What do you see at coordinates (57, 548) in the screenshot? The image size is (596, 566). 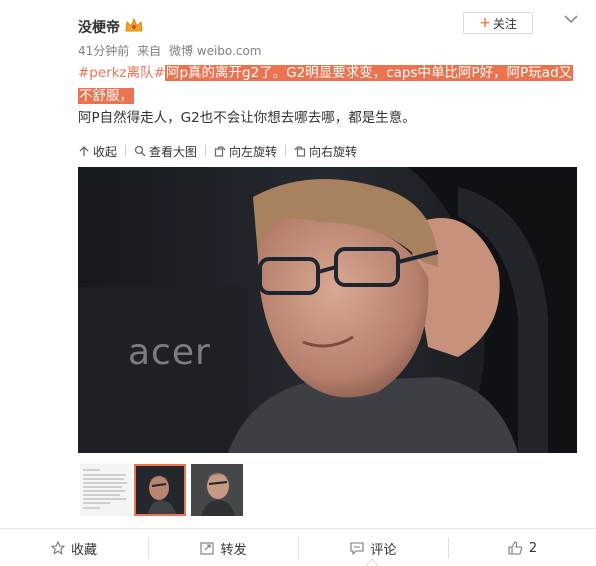 I see `star-icon` at bounding box center [57, 548].